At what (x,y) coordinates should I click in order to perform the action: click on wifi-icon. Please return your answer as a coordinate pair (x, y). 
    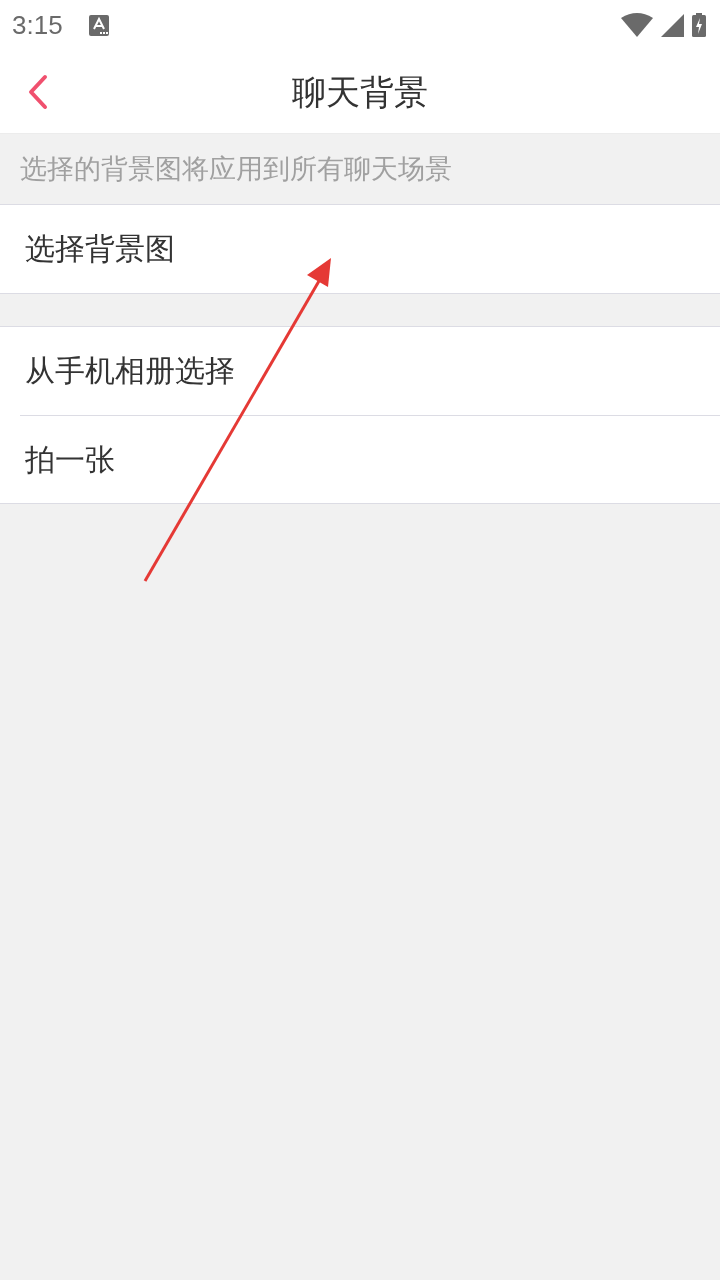
    Looking at the image, I should click on (637, 25).